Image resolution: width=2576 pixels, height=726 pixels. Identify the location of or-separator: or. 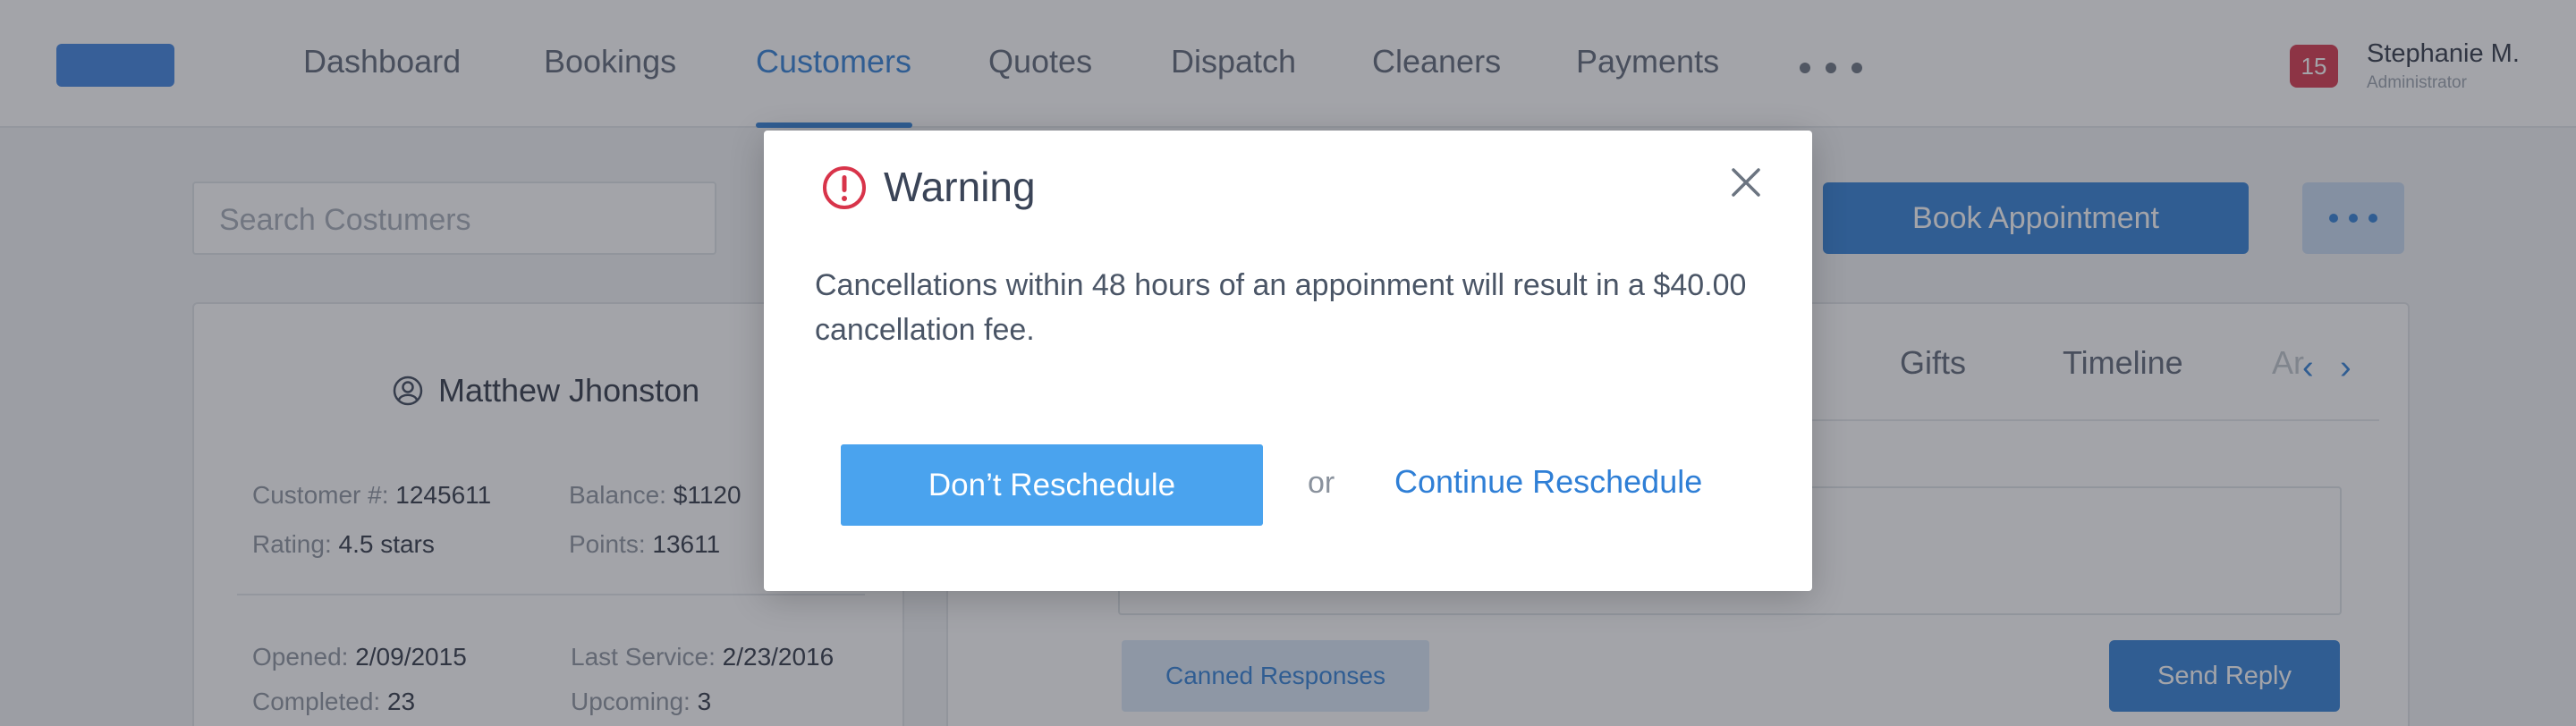
(1321, 483).